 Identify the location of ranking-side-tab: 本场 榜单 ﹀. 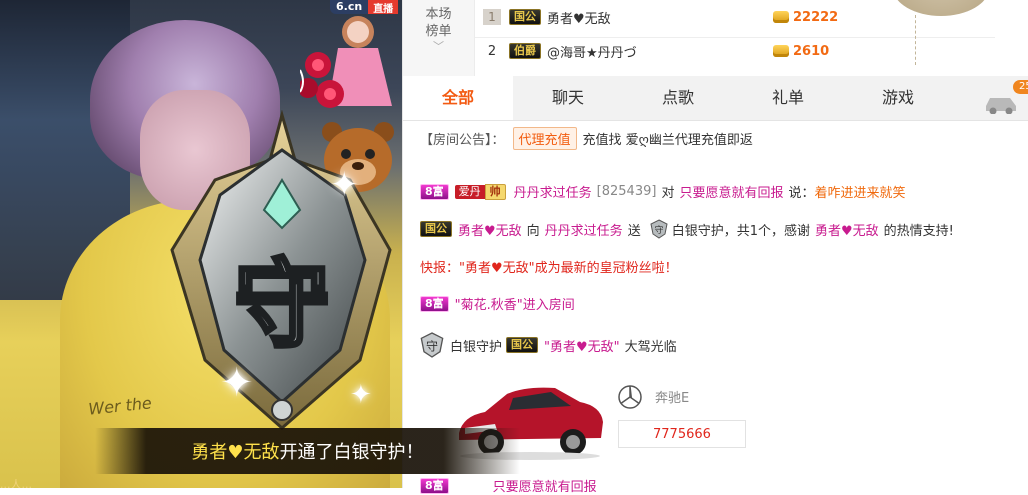
(439, 38).